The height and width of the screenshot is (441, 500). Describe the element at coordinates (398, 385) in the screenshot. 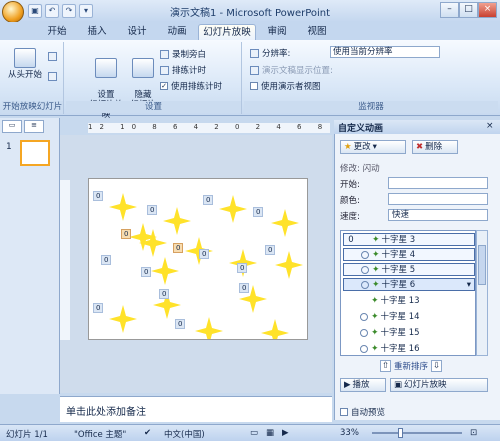

I see `slideshow-icon: ▣` at that location.